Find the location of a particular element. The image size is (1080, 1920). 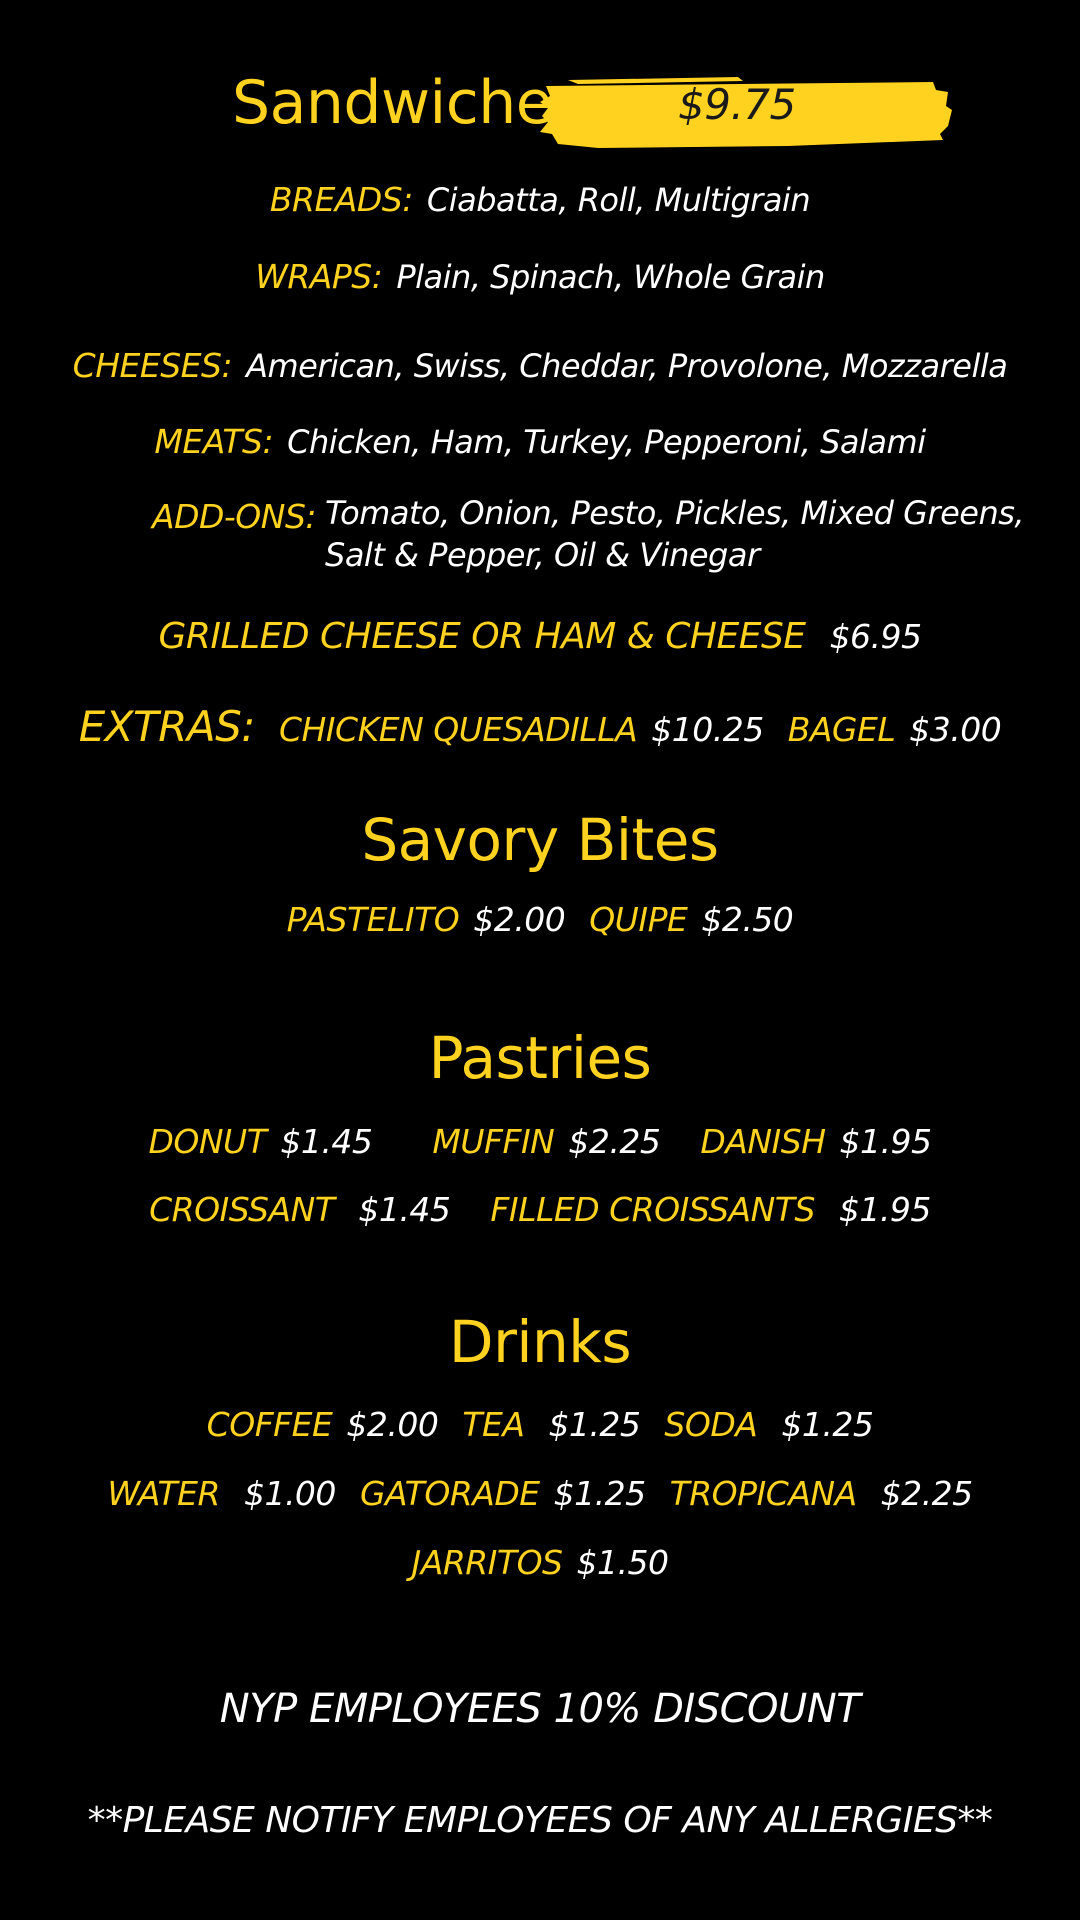

pastries-row-1: DONUT $1.45 MUFFIN $2.25 DANISH $1.95 is located at coordinates (540, 1141).